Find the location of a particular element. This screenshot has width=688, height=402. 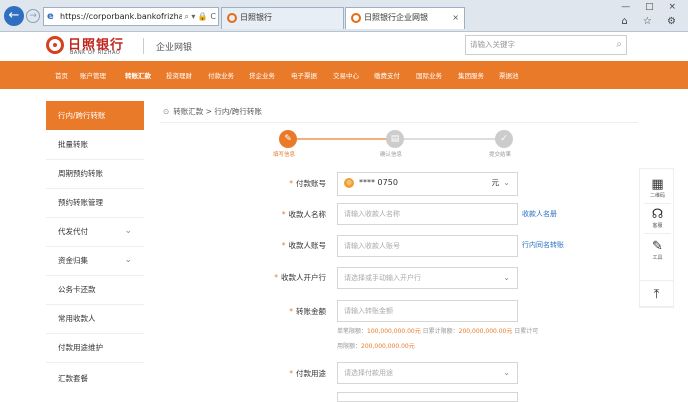

arrow-up-icon: ⤒ is located at coordinates (656, 294).